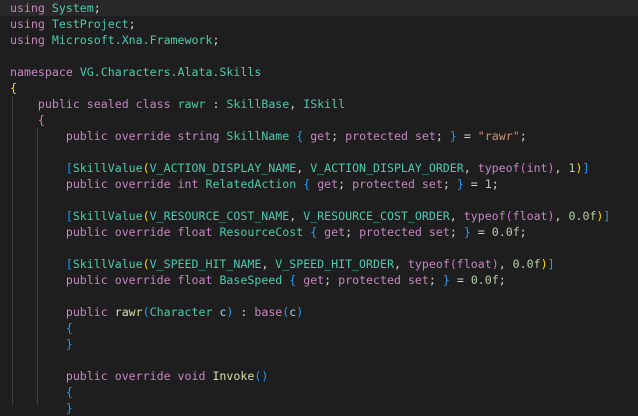 The width and height of the screenshot is (638, 416). Describe the element at coordinates (258, 136) in the screenshot. I see `code-token: SkillName` at that location.